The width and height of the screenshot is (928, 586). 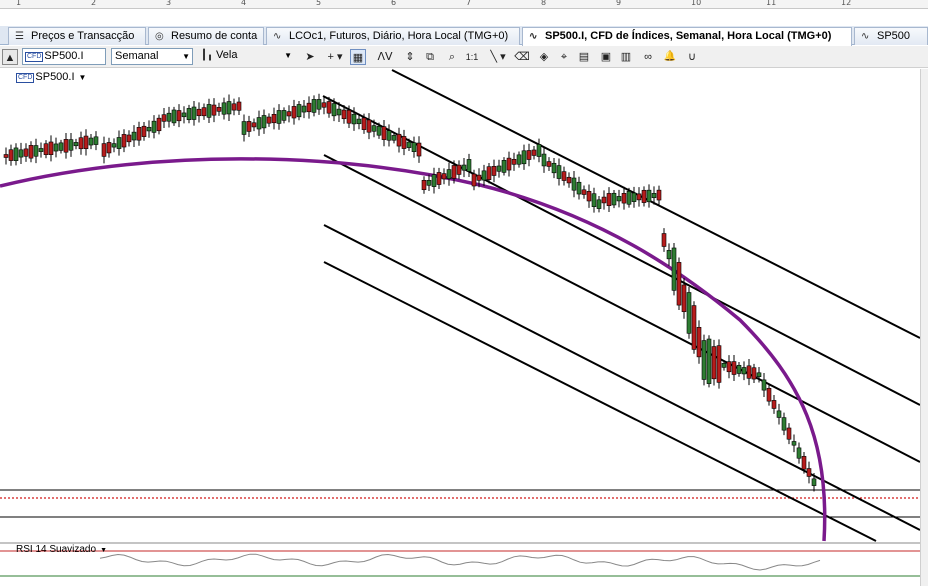 I want to click on chart-symbol-label: CFD SP500.I ▼, so click(x=51, y=77).